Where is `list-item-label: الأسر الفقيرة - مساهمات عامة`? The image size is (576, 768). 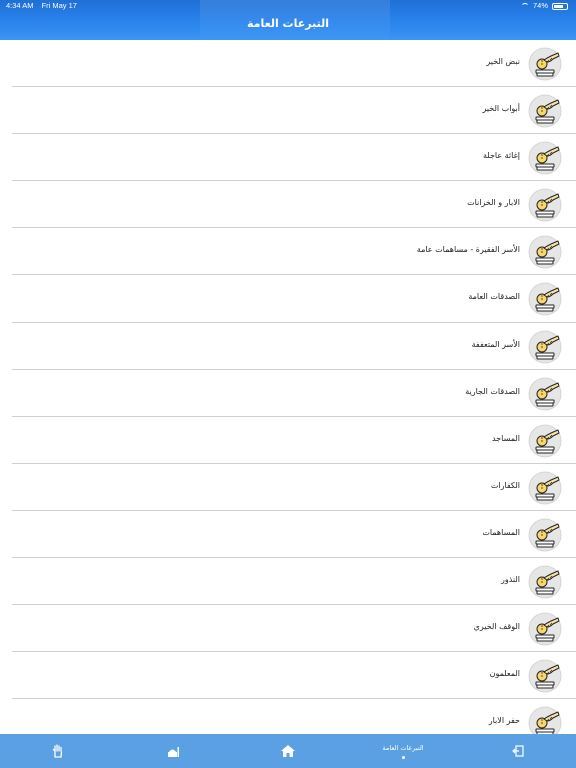 list-item-label: الأسر الفقيرة - مساهمات عامة is located at coordinates (468, 250).